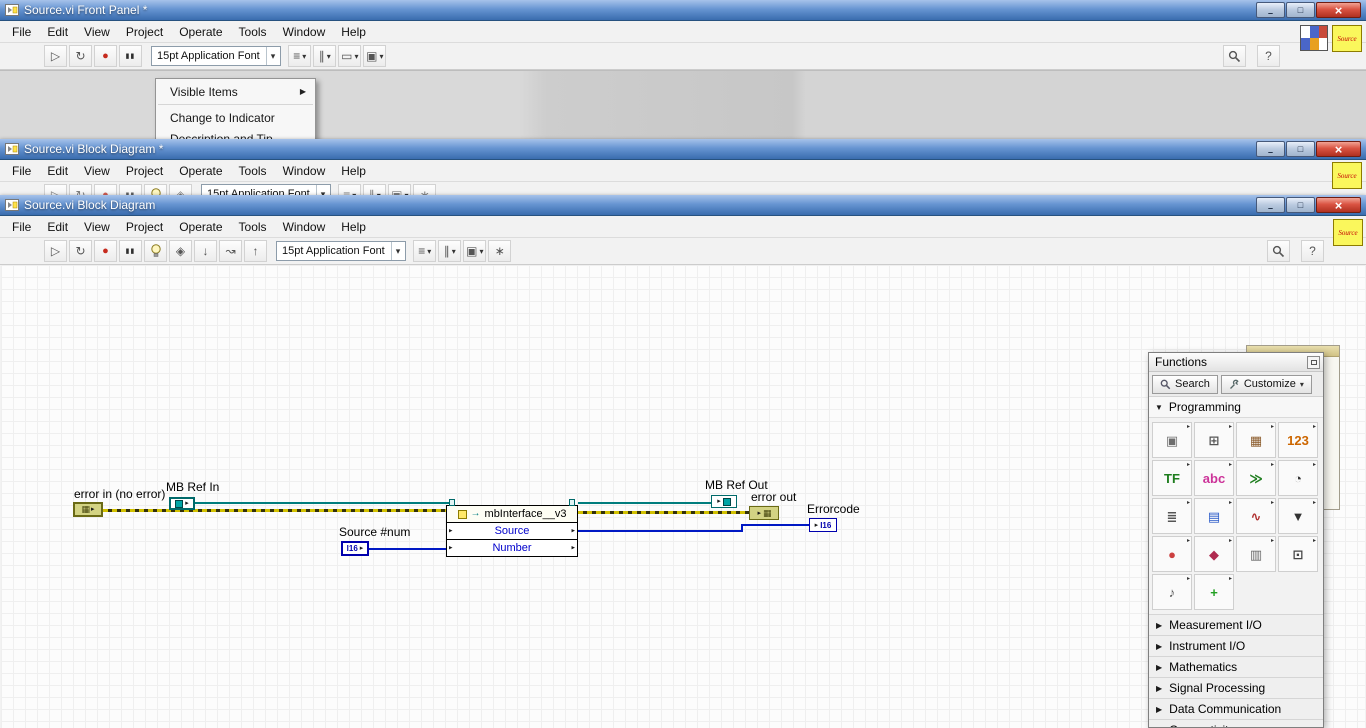  I want to click on error-out-terminal: ▸ ▦, so click(764, 513).